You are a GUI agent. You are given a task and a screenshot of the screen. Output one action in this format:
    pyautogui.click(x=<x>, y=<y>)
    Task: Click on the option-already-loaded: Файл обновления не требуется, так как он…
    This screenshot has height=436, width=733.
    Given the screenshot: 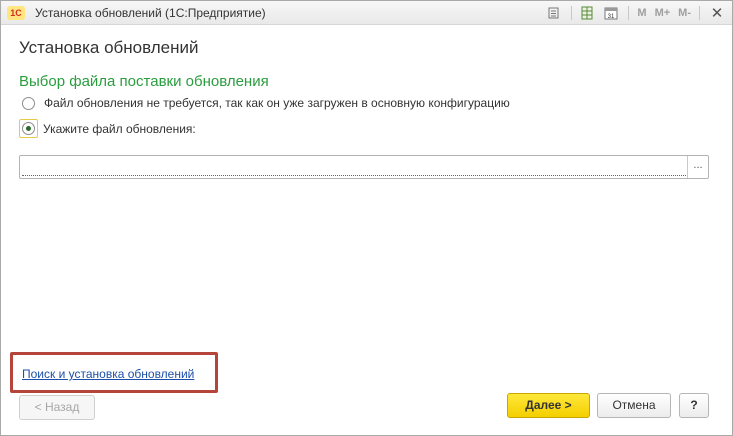 What is the action you would take?
    pyautogui.click(x=264, y=103)
    